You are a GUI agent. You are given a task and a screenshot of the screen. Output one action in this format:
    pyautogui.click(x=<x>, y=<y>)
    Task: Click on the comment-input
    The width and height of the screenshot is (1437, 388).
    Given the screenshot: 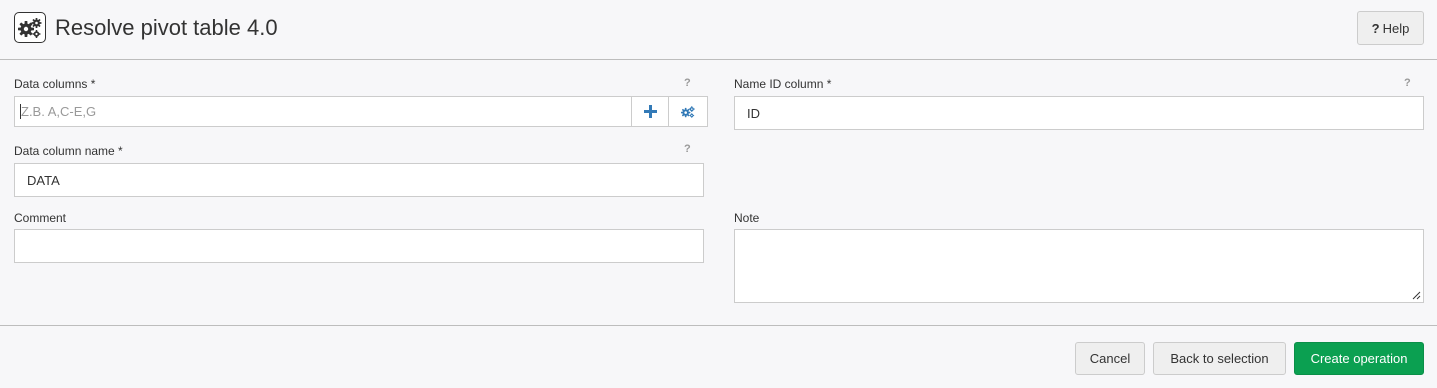 What is the action you would take?
    pyautogui.click(x=359, y=246)
    